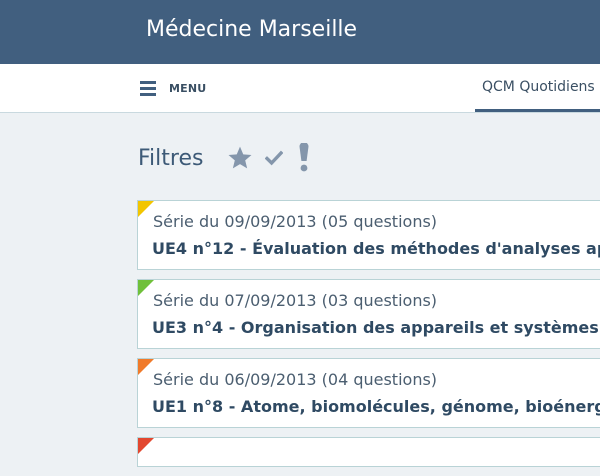 The height and width of the screenshot is (476, 600). What do you see at coordinates (304, 158) in the screenshot?
I see `exclamation-icon` at bounding box center [304, 158].